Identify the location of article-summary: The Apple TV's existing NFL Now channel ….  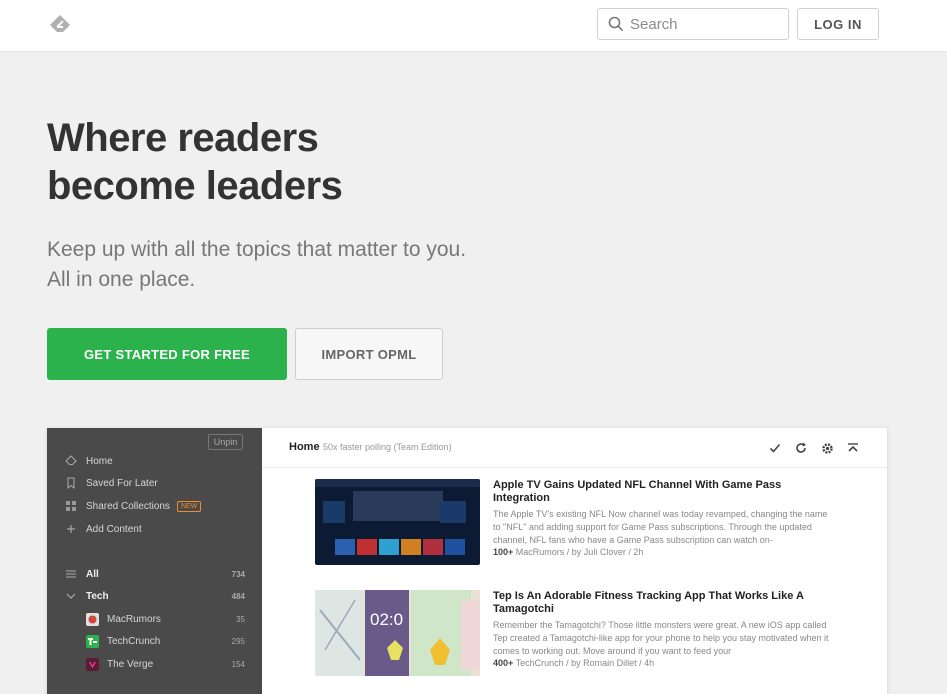
(660, 527).